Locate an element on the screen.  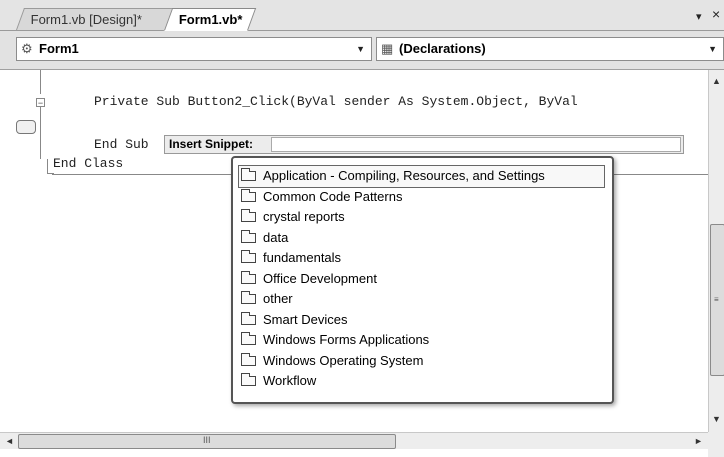
snippet-category-label: data is located at coordinates (276, 237).